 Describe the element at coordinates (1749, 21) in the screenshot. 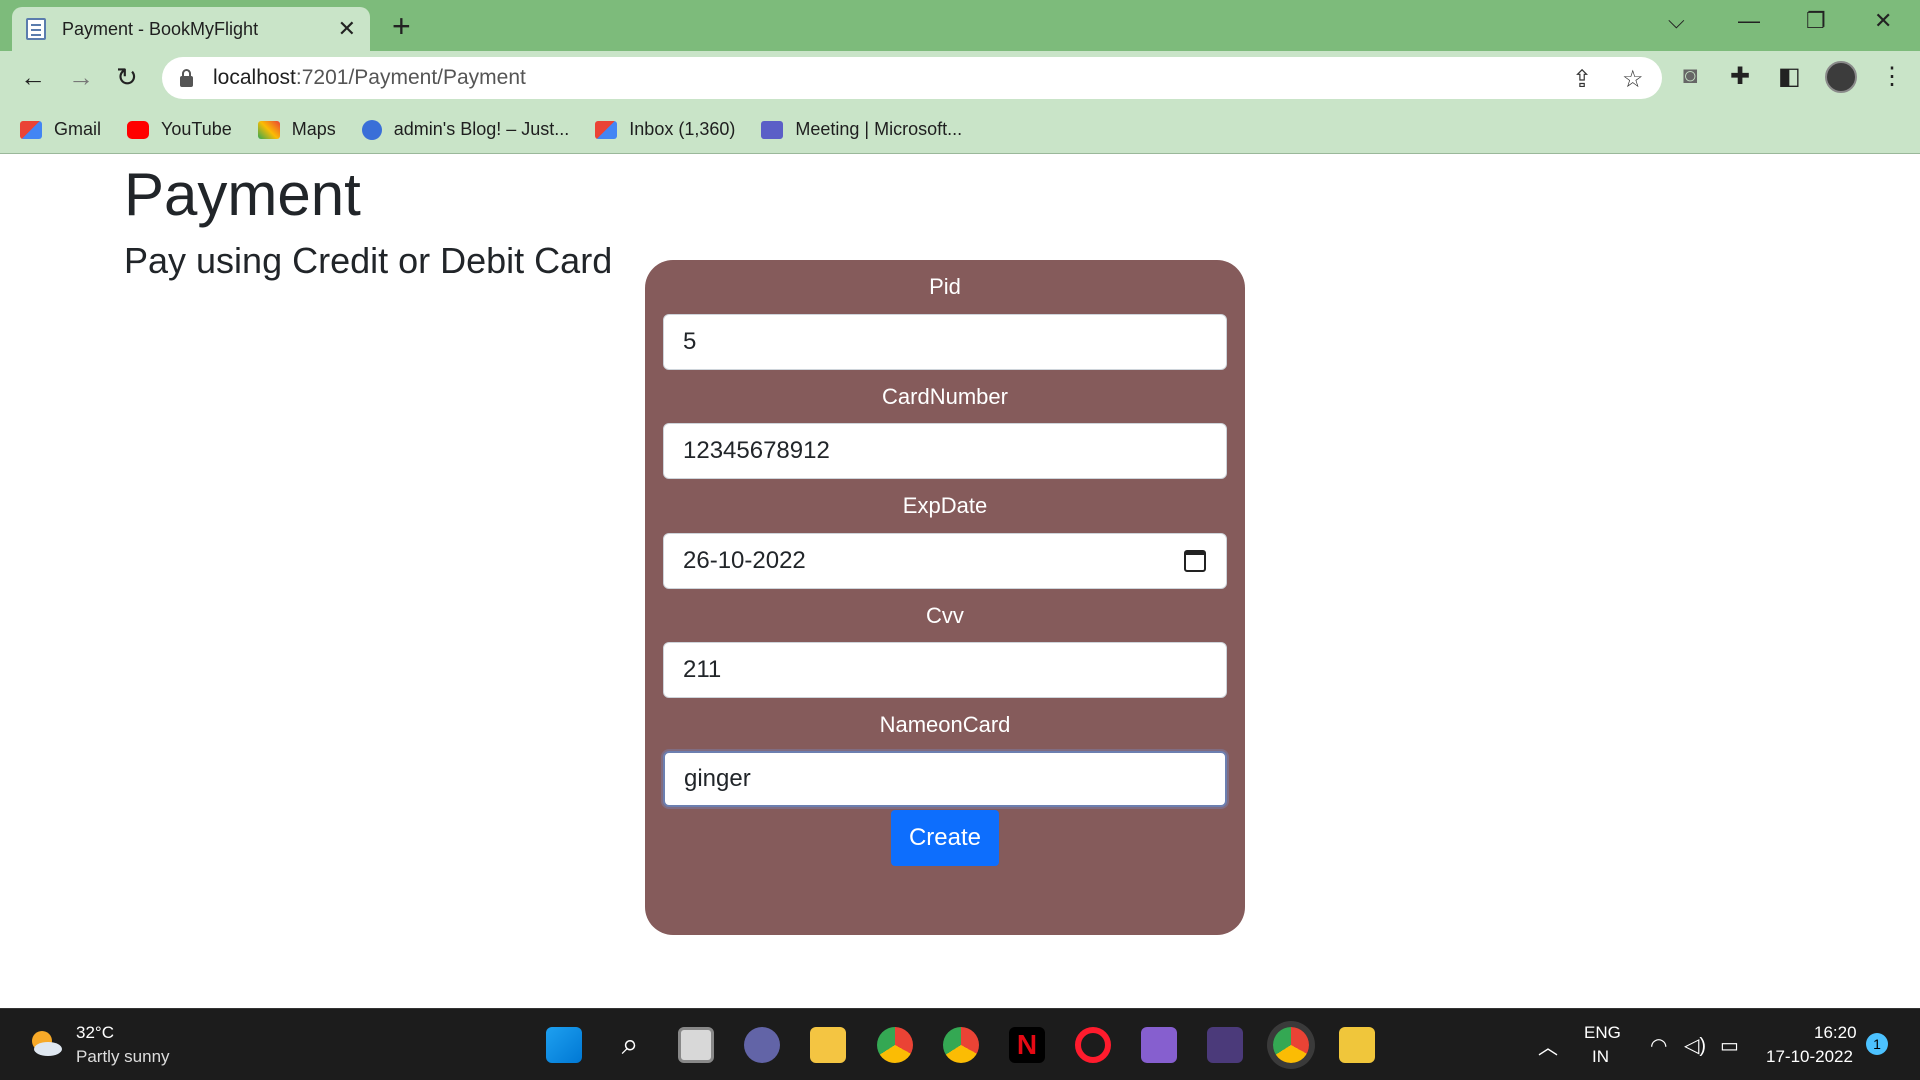

I see `minimize-button: —` at that location.